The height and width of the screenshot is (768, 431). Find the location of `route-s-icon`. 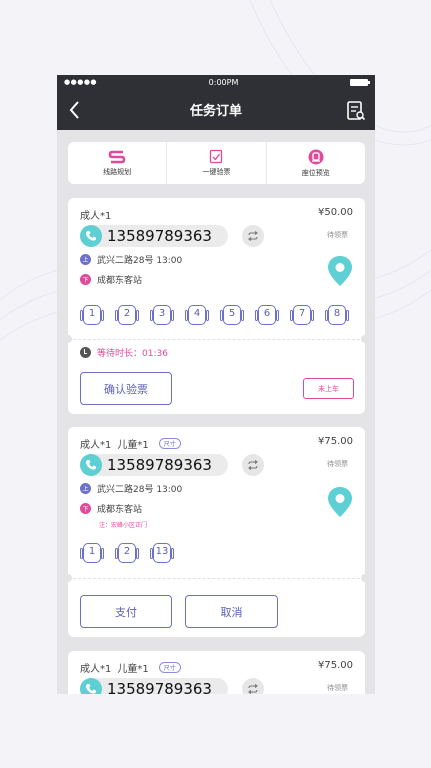

route-s-icon is located at coordinates (117, 156).